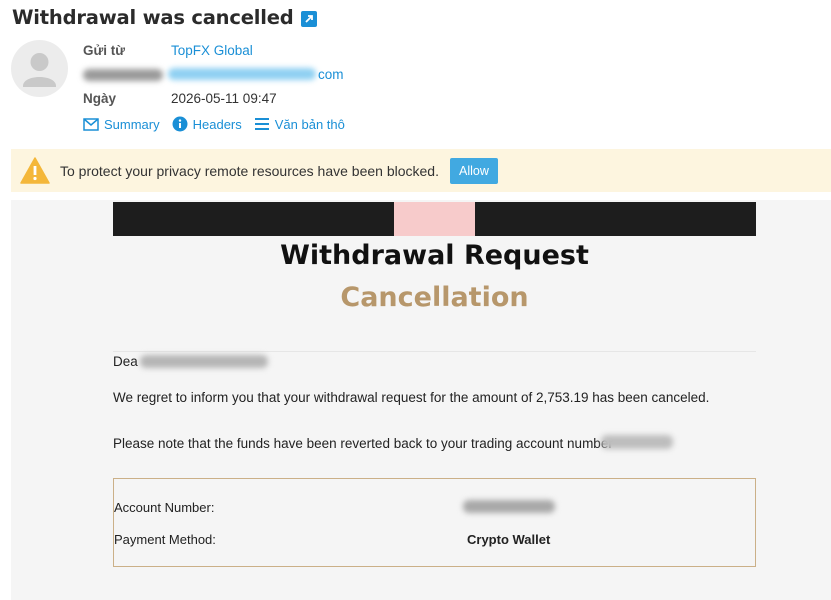 The width and height of the screenshot is (831, 600). Describe the element at coordinates (180, 124) in the screenshot. I see `info-icon` at that location.